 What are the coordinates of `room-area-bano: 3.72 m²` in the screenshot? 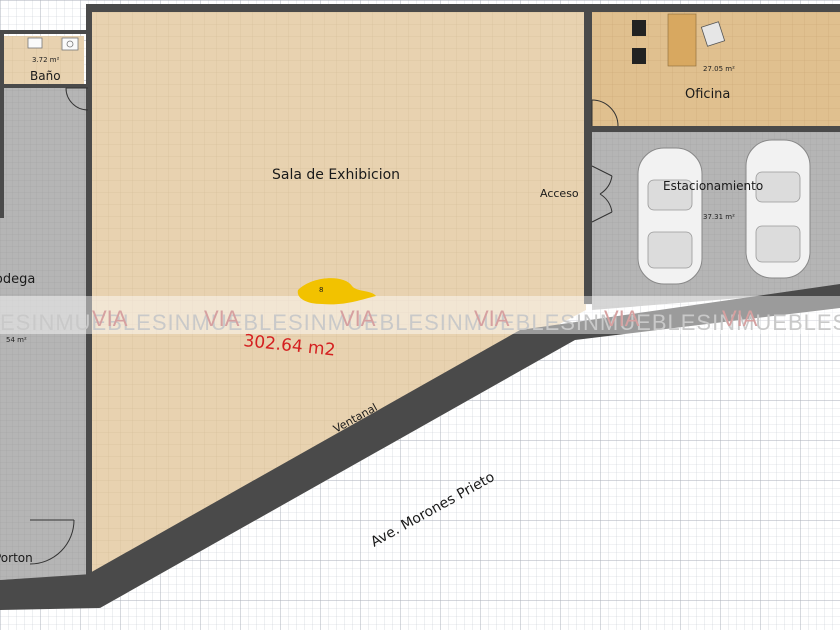 It's located at (46, 60).